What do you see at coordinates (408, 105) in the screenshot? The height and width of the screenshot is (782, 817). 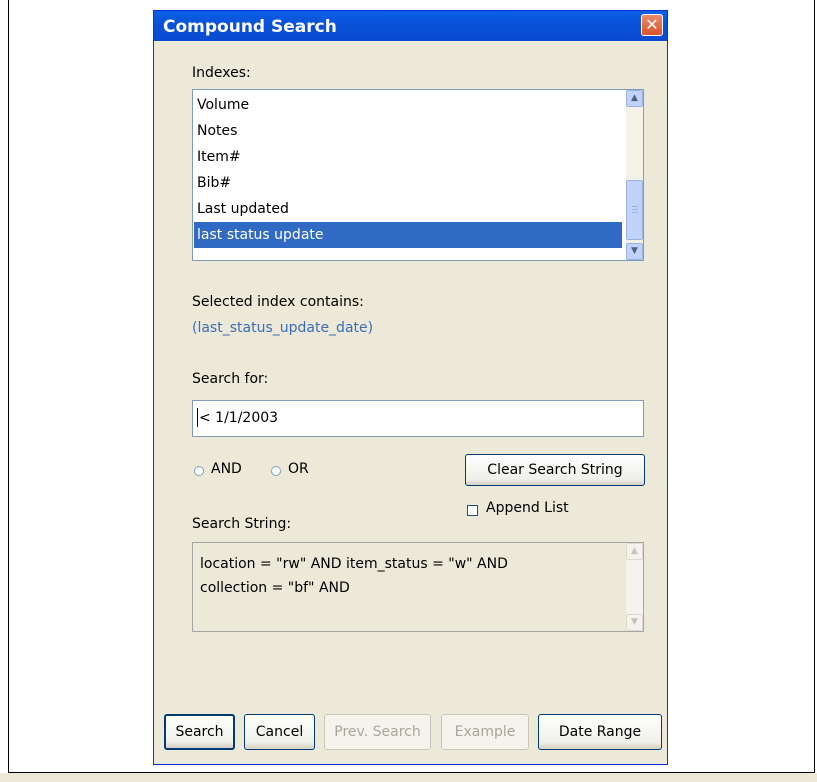 I see `list-item: Volume` at bounding box center [408, 105].